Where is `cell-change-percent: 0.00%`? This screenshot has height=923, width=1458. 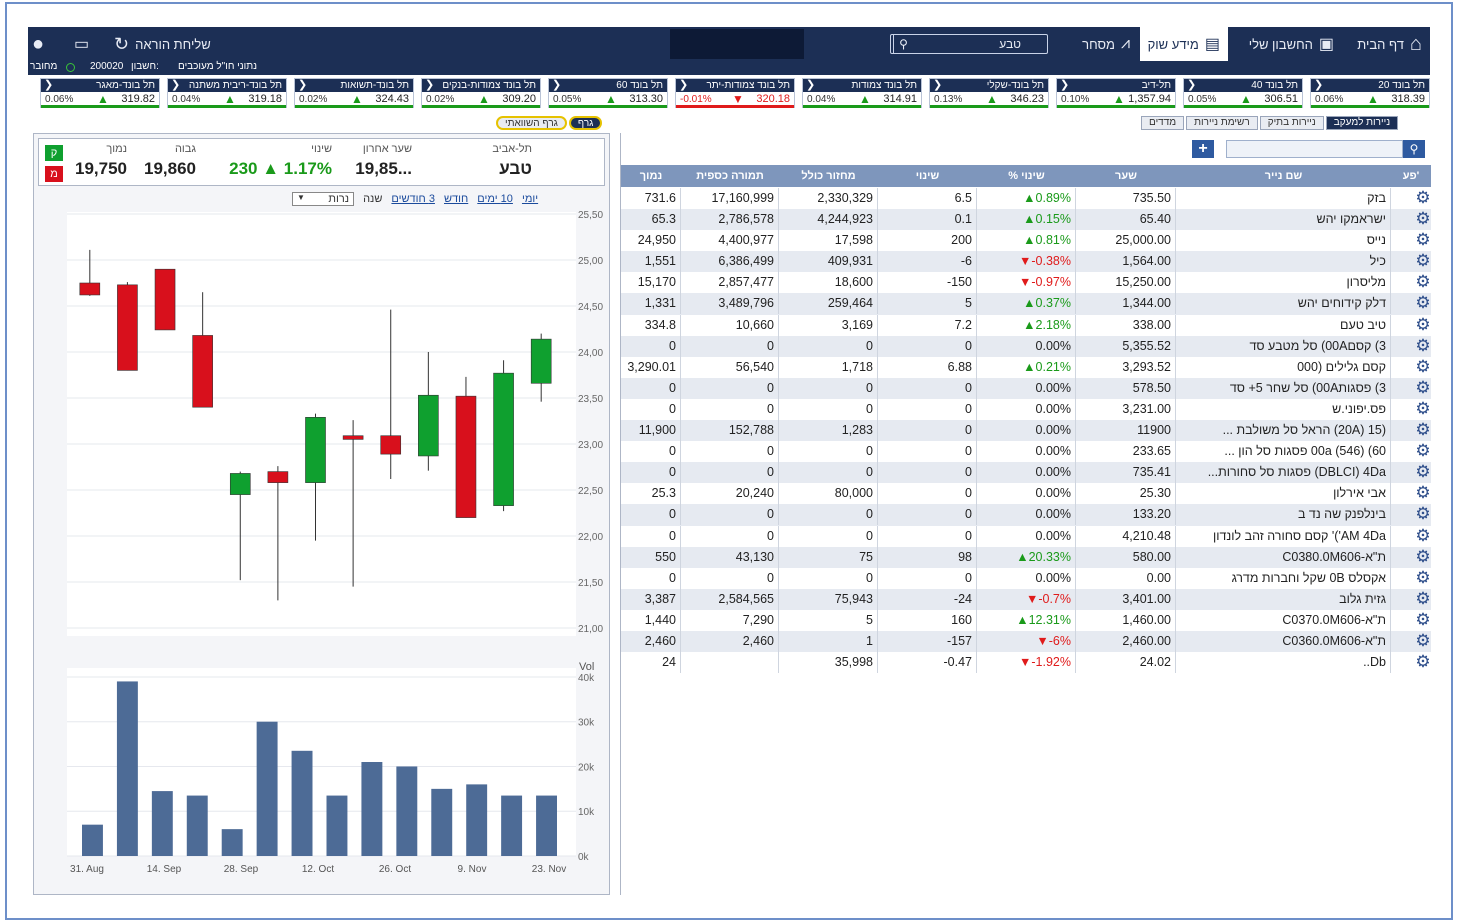
cell-change-percent: 0.00% is located at coordinates (1026, 578).